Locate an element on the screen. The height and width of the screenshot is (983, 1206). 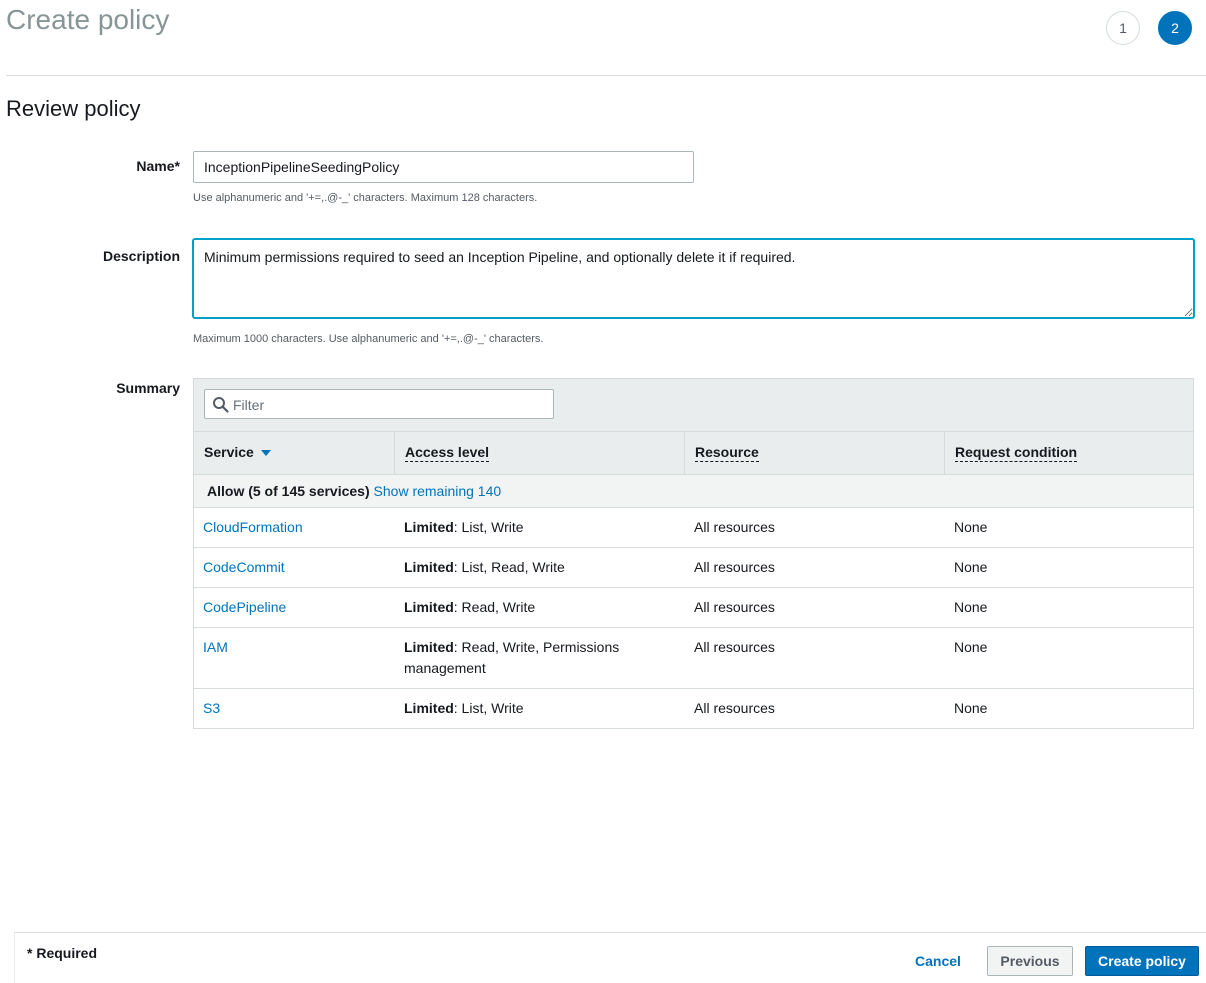
service-link-s3: S3 is located at coordinates (211, 708).